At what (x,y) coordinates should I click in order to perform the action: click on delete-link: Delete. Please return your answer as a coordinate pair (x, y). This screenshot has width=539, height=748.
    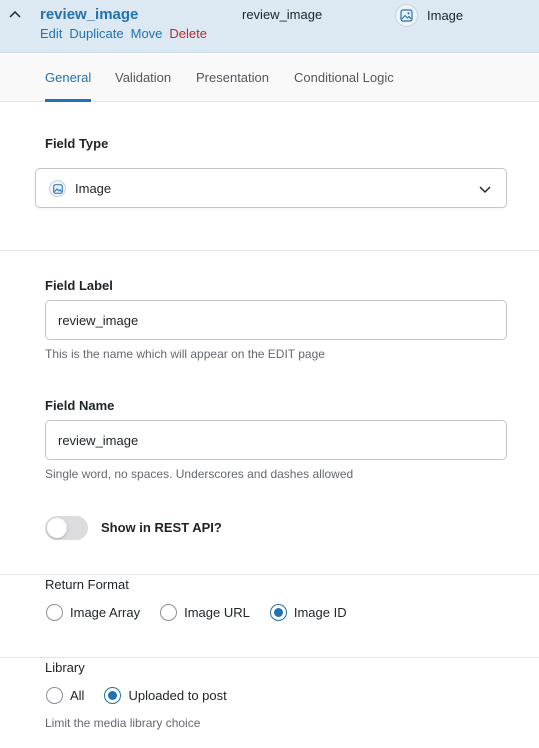
    Looking at the image, I should click on (188, 33).